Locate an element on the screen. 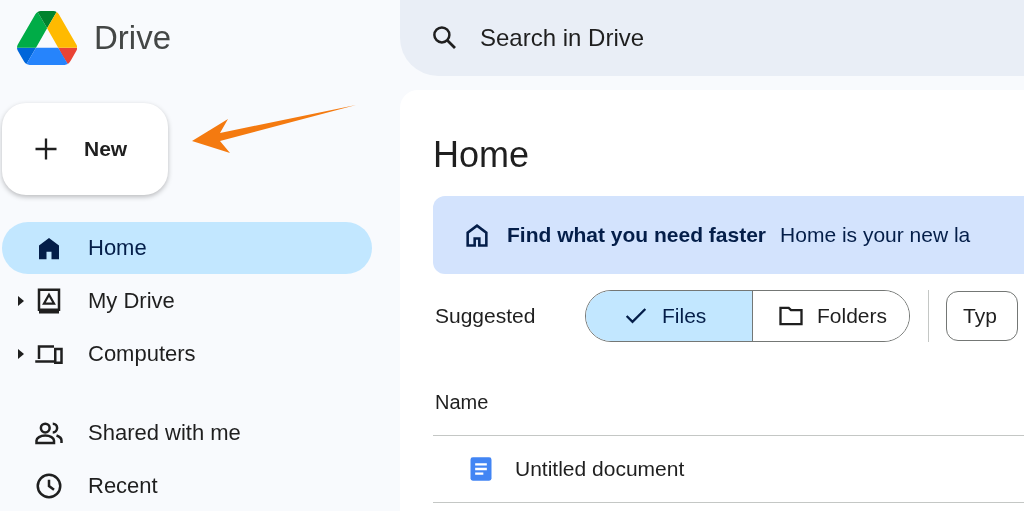 This screenshot has height=511, width=1024. banner-heading: Find what you need faster is located at coordinates (637, 235).